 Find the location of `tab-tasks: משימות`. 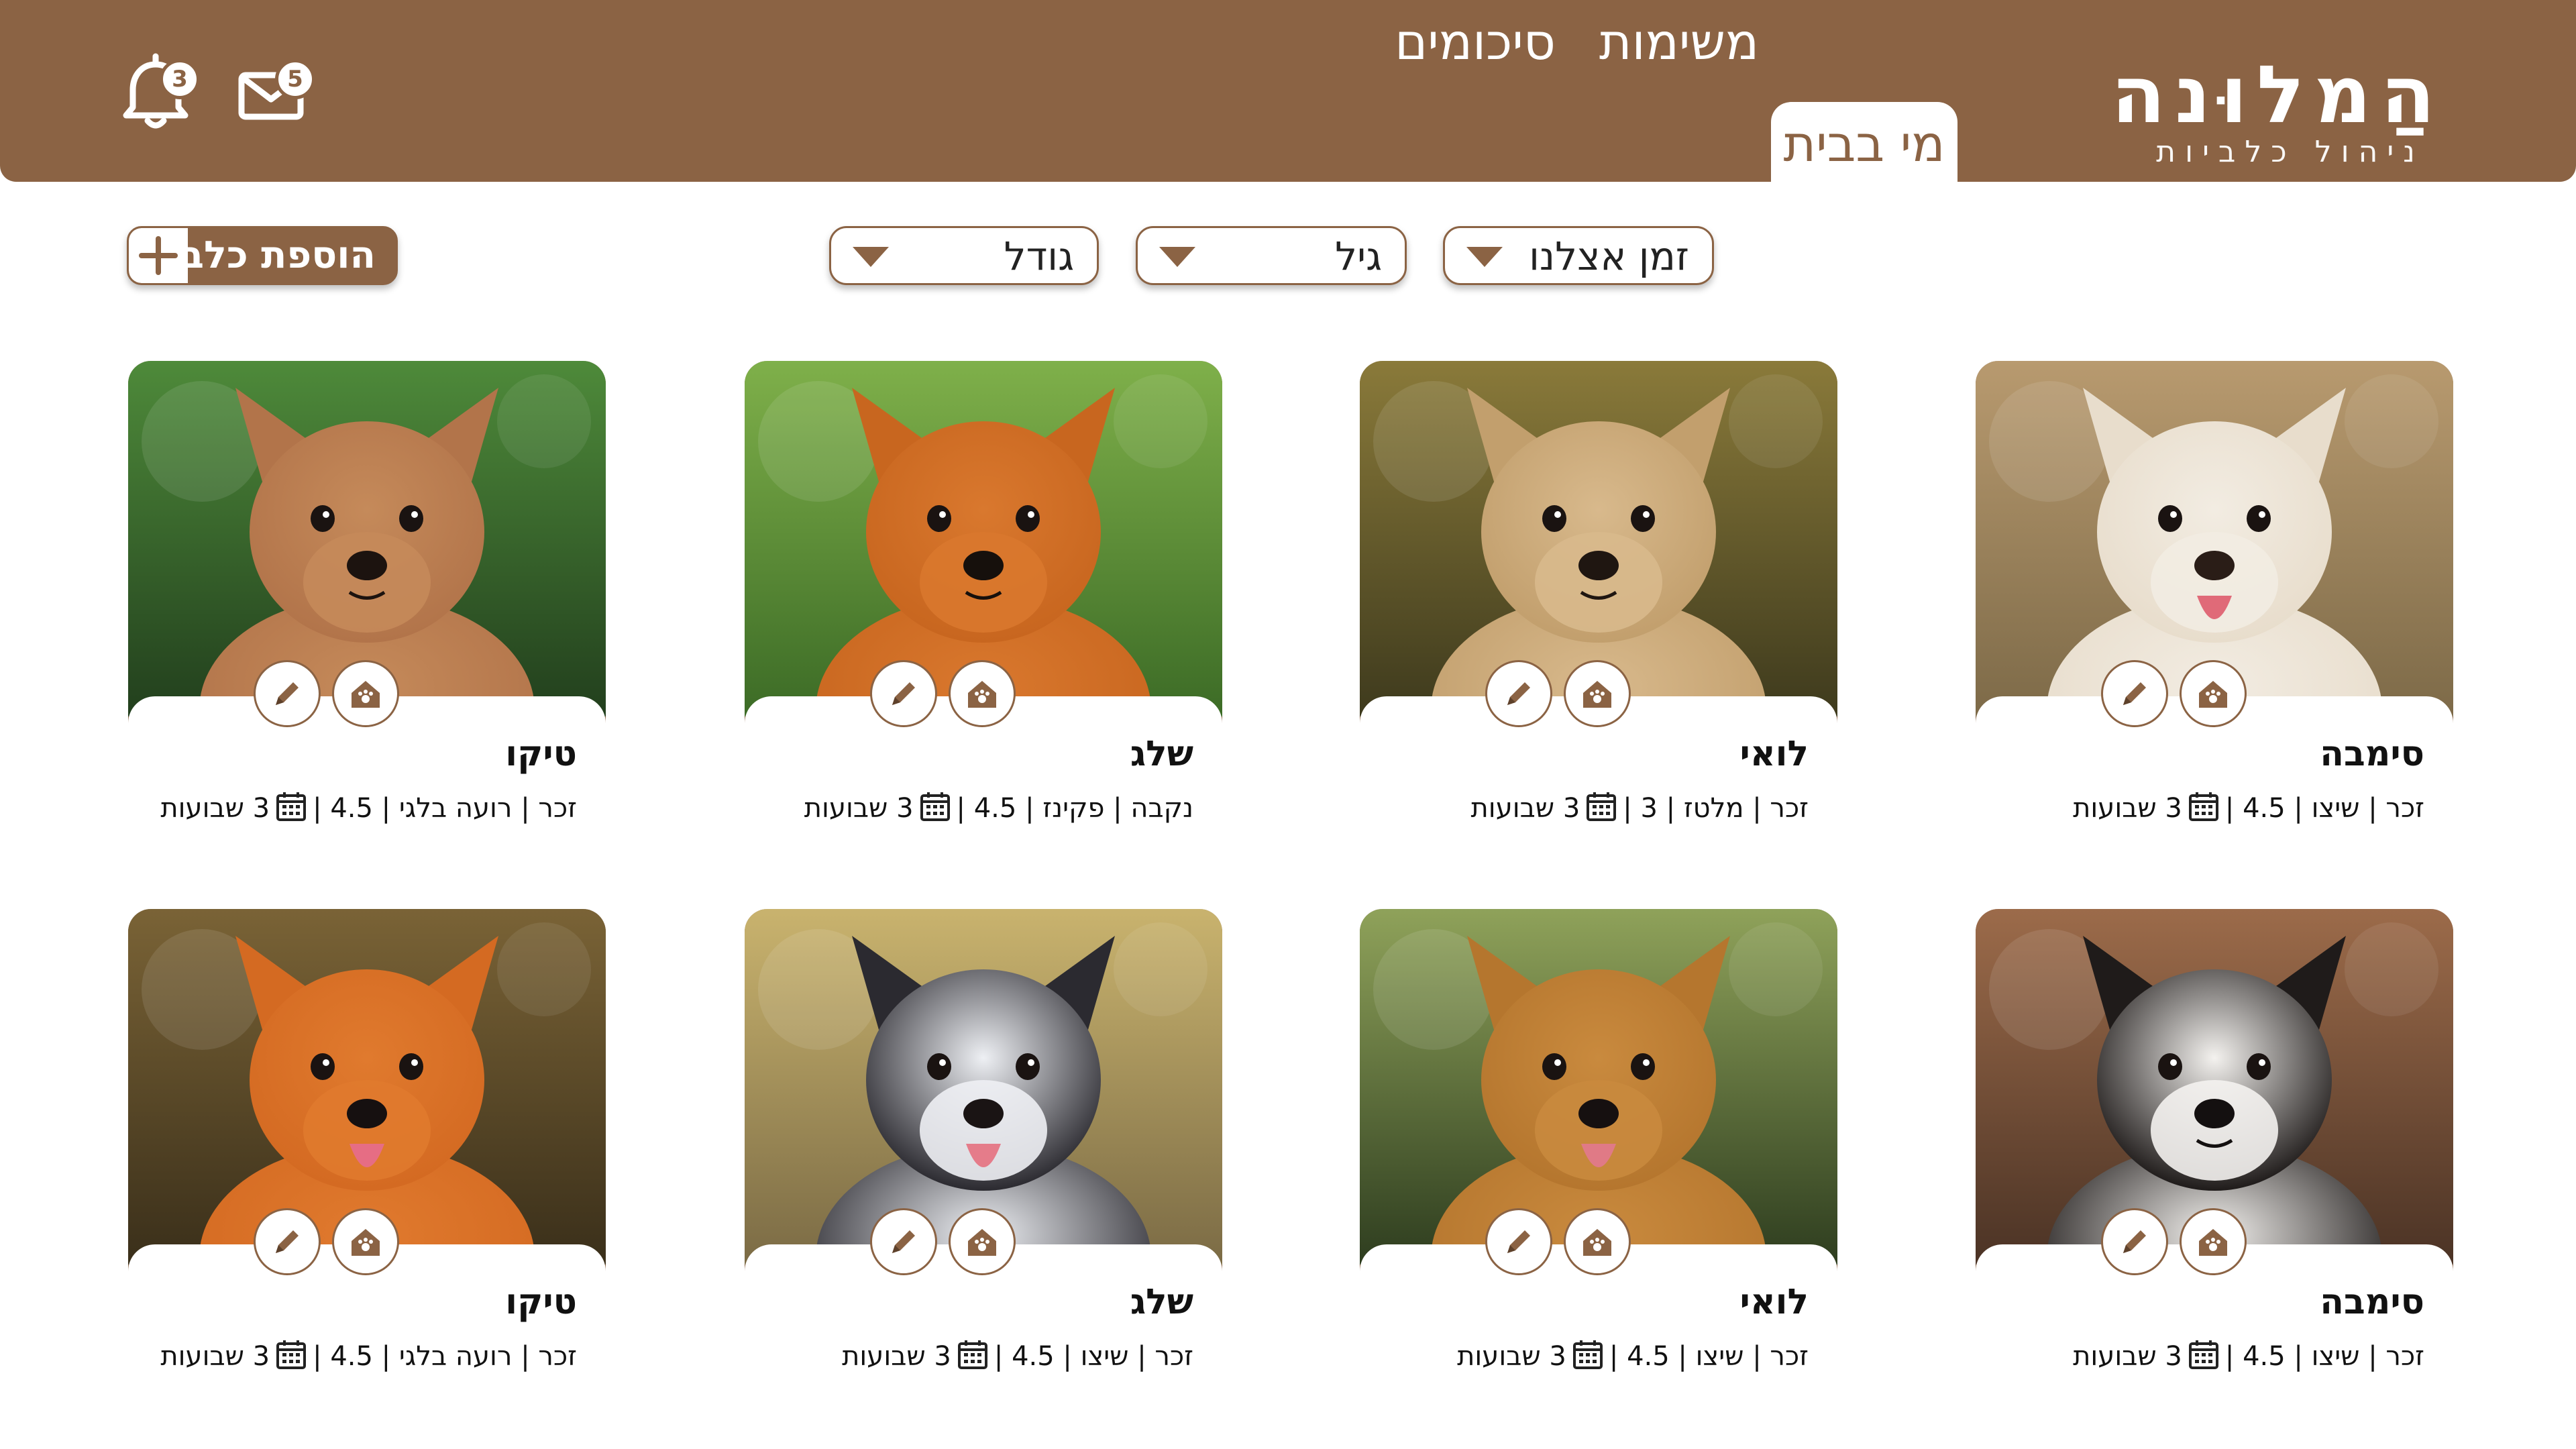

tab-tasks: משימות is located at coordinates (1679, 40).